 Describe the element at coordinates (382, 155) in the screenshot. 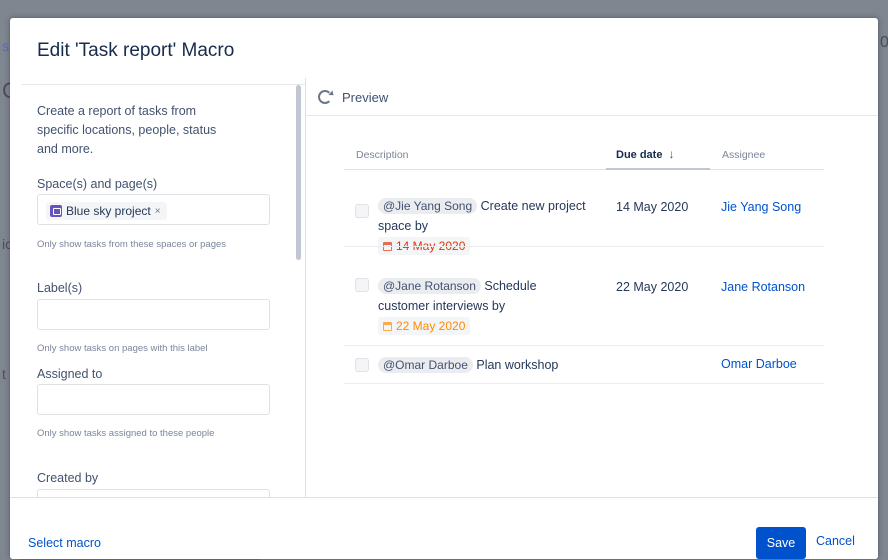

I see `column-description: Description` at that location.